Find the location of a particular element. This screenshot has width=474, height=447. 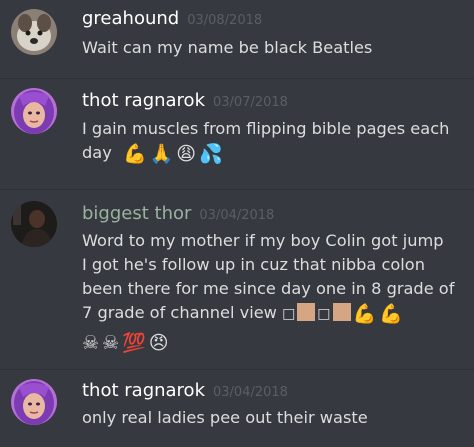

message-timestamp: 03/07/2018 is located at coordinates (250, 102).